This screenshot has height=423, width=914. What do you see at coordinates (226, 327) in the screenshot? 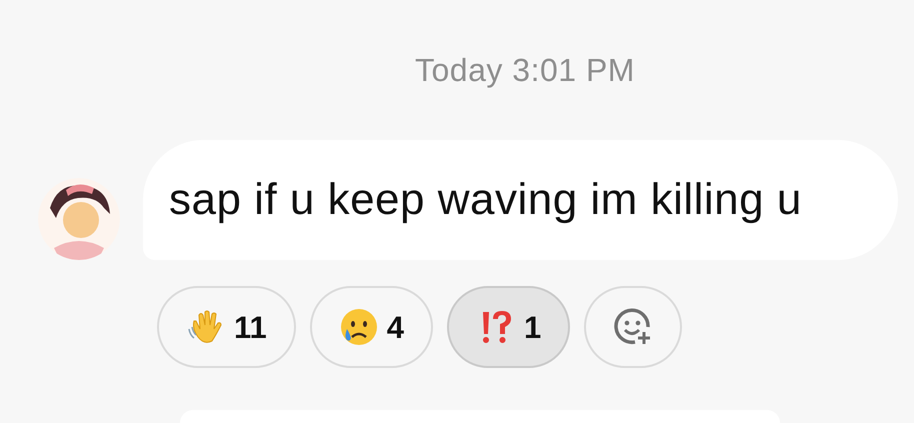
I see `reaction-button: 11` at bounding box center [226, 327].